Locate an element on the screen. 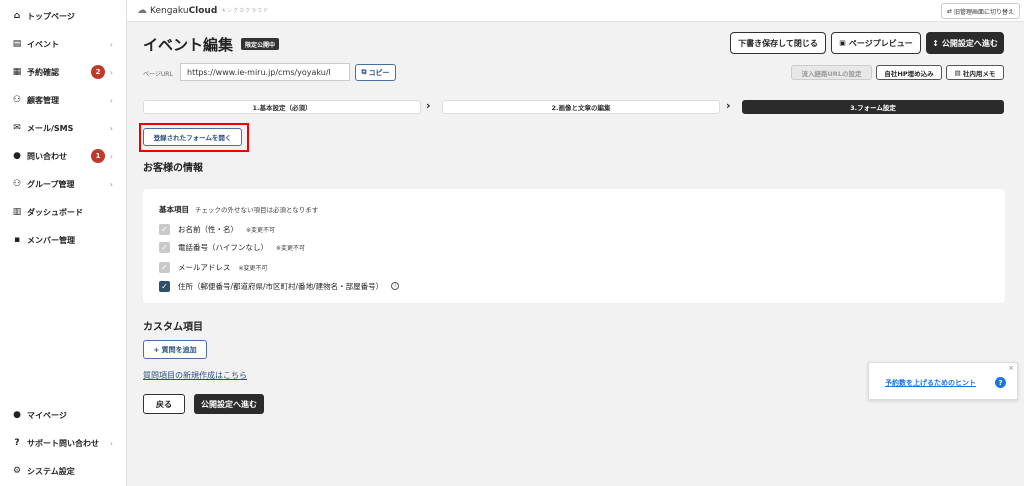  field-row-address: ✓ 住所（郵便番号/都道府県/市区町村/番地/建物名・部屋番号） i is located at coordinates (279, 286).